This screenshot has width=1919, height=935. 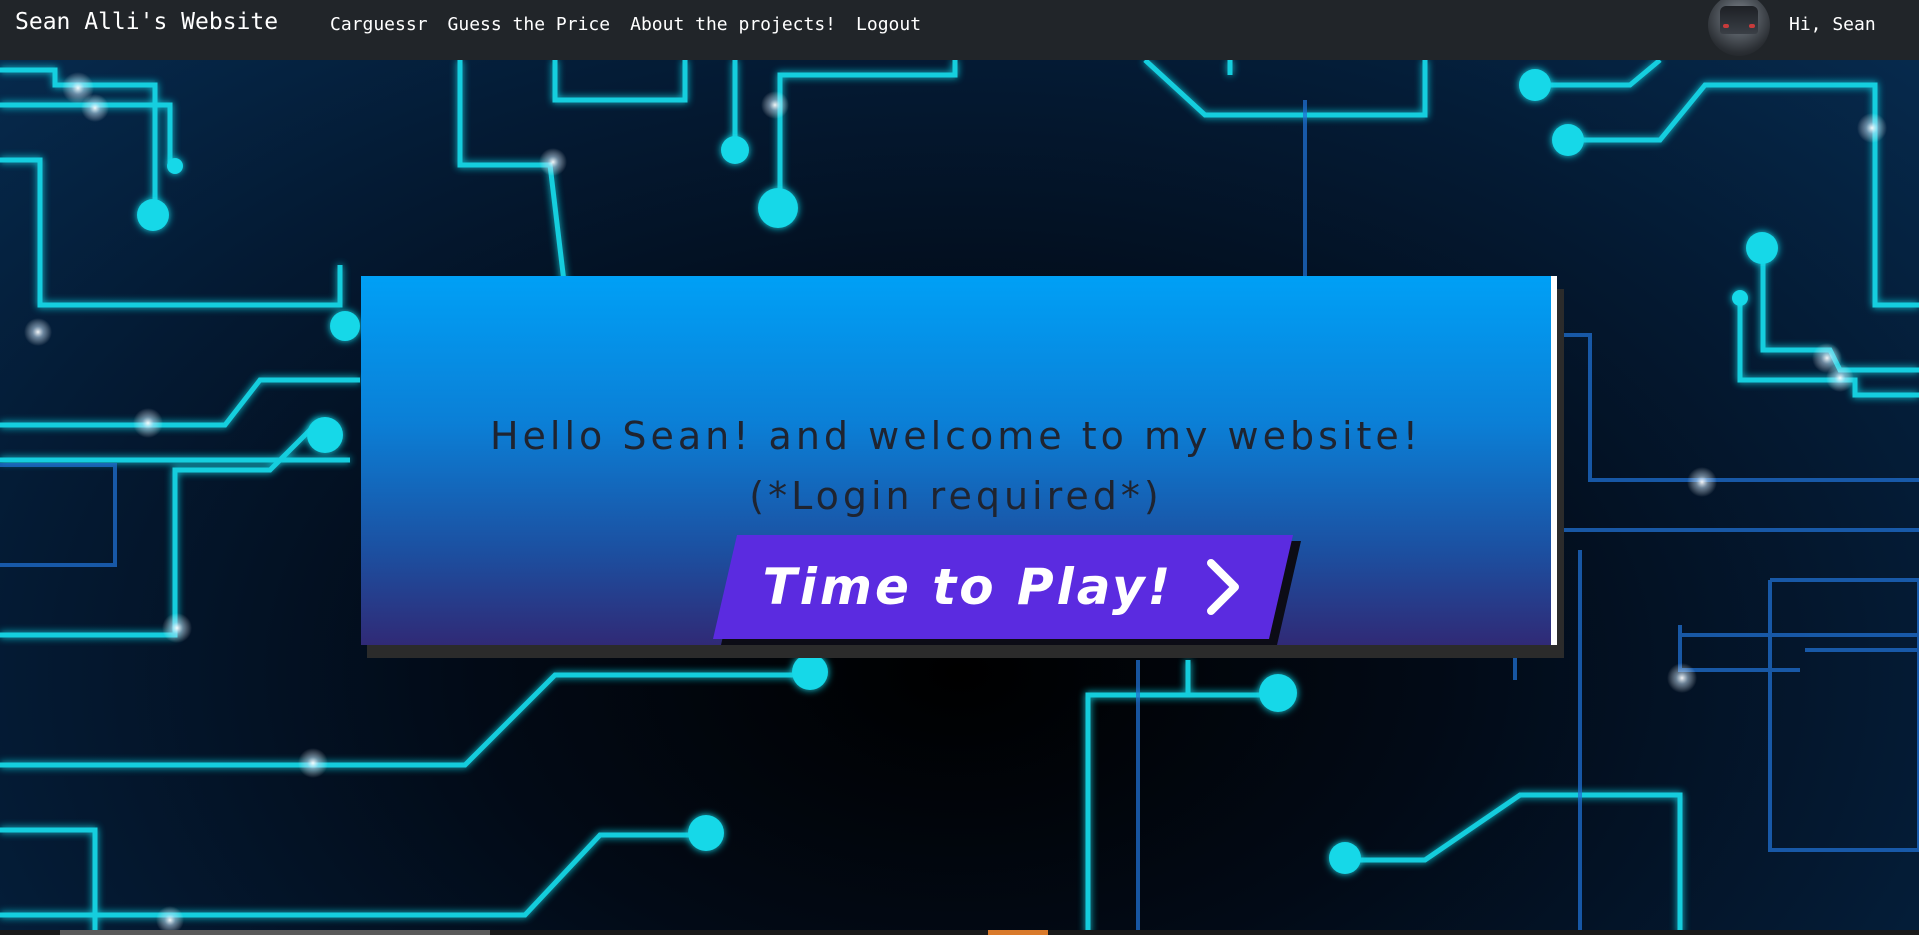 I want to click on nav-link-about-projects: About the projects!, so click(x=733, y=24).